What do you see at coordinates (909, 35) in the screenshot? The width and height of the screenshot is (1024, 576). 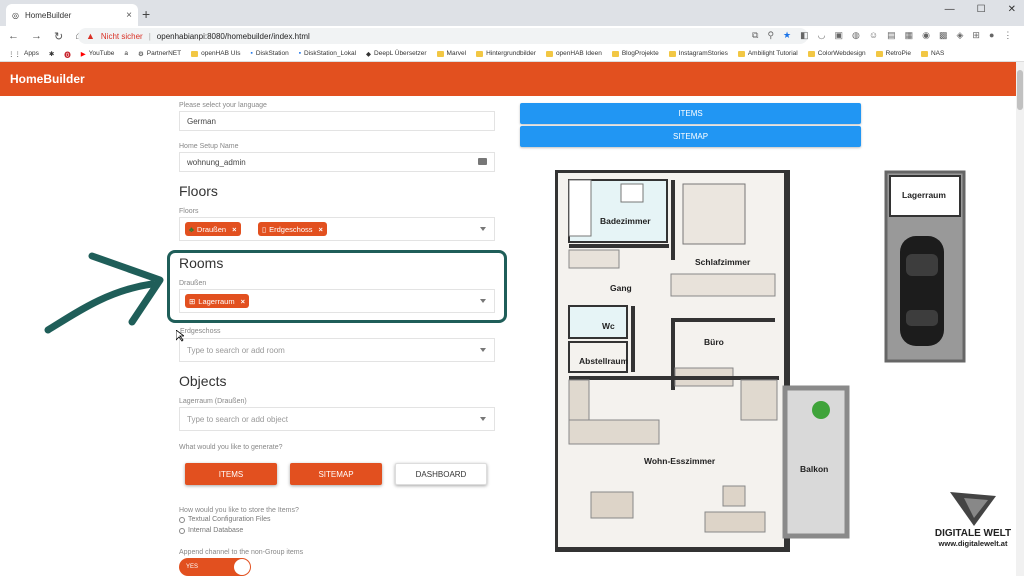 I see `extension-icon: ▦` at bounding box center [909, 35].